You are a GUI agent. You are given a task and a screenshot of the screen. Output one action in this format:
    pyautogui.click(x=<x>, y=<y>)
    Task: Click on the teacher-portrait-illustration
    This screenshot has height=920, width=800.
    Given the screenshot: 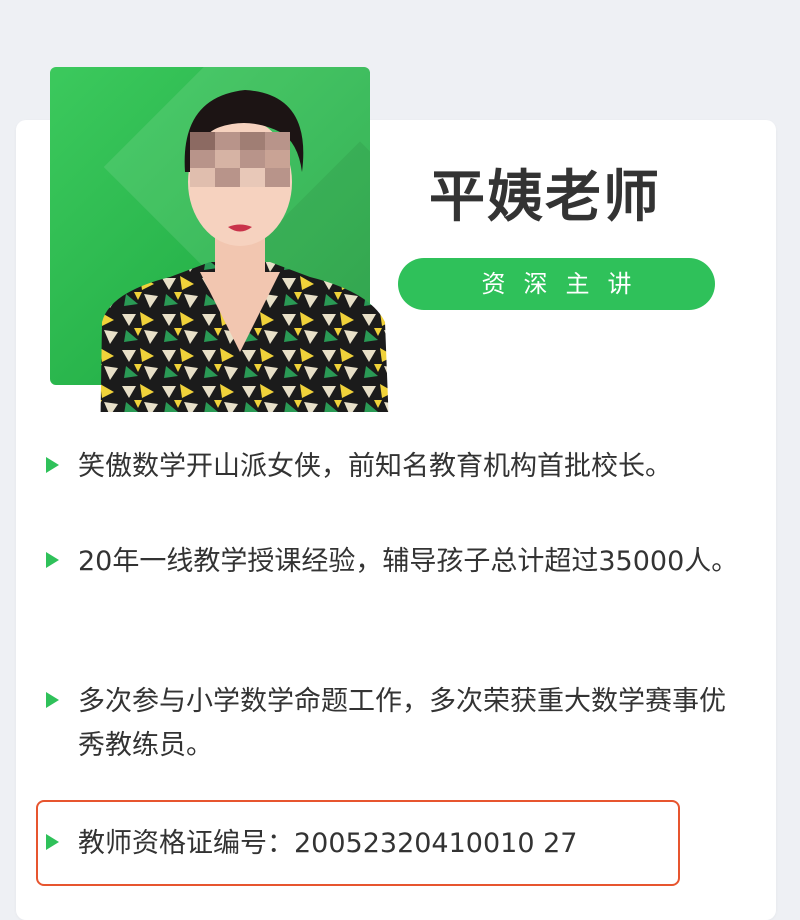 What is the action you would take?
    pyautogui.click(x=244, y=251)
    